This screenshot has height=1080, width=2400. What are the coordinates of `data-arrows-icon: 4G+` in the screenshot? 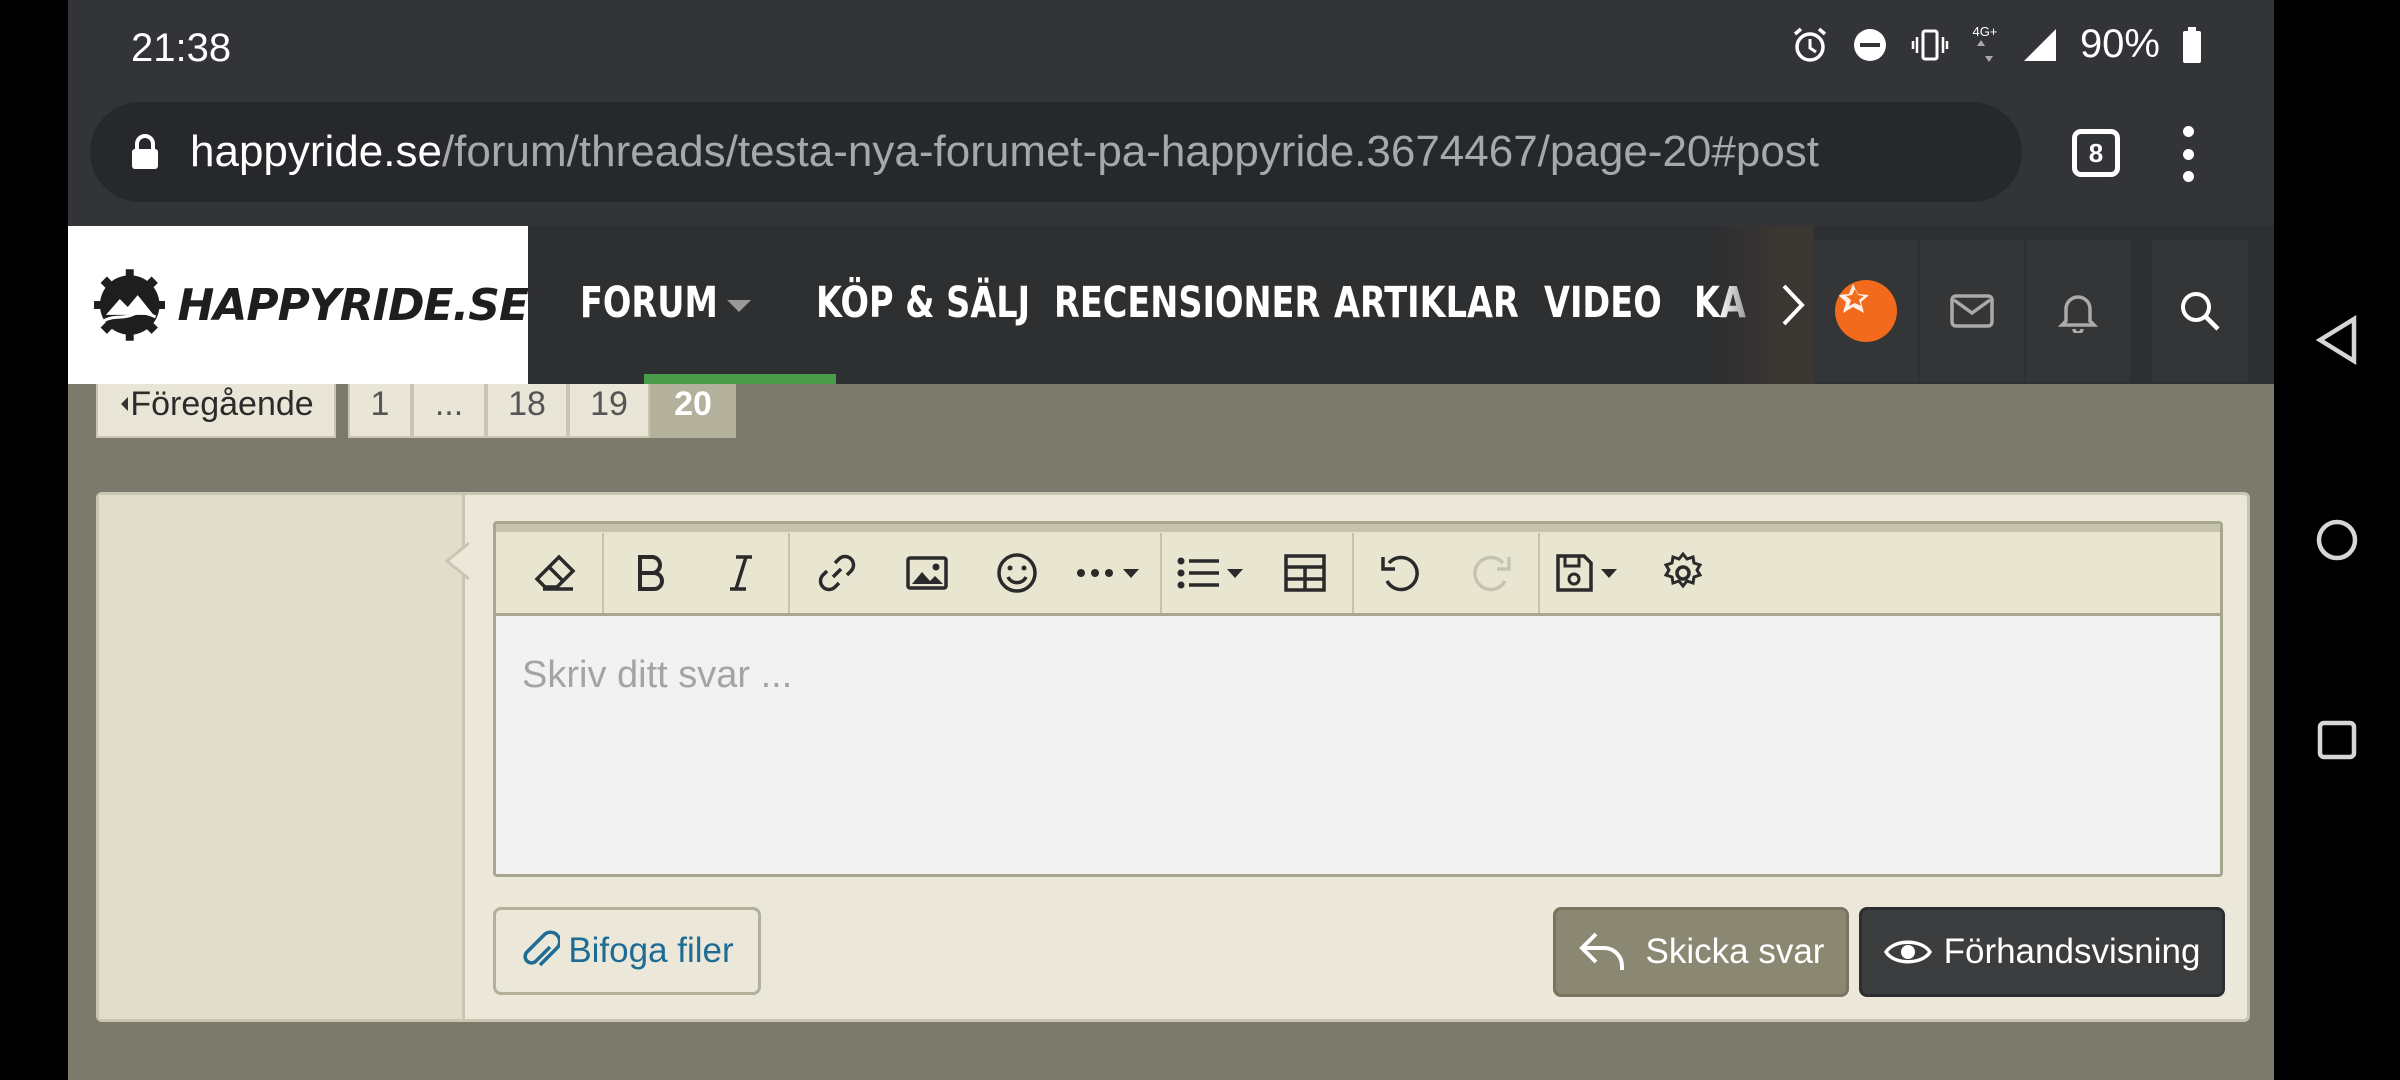 It's located at (1985, 45).